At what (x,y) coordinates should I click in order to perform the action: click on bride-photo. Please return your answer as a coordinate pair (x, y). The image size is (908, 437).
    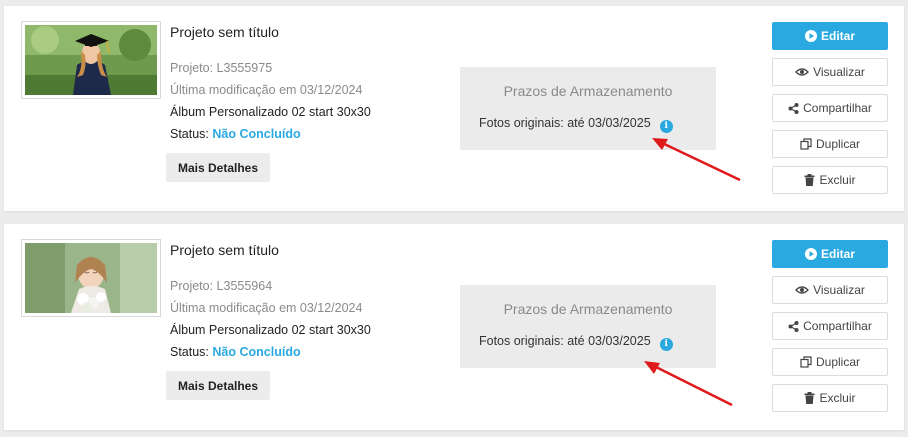
    Looking at the image, I should click on (91, 278).